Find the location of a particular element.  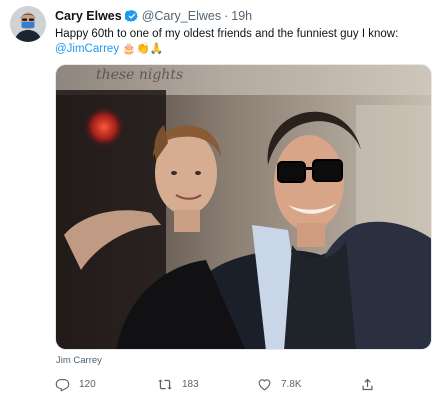

tweet-header: Cary Elwes @Cary_Elwes · 19h is located at coordinates (153, 16).